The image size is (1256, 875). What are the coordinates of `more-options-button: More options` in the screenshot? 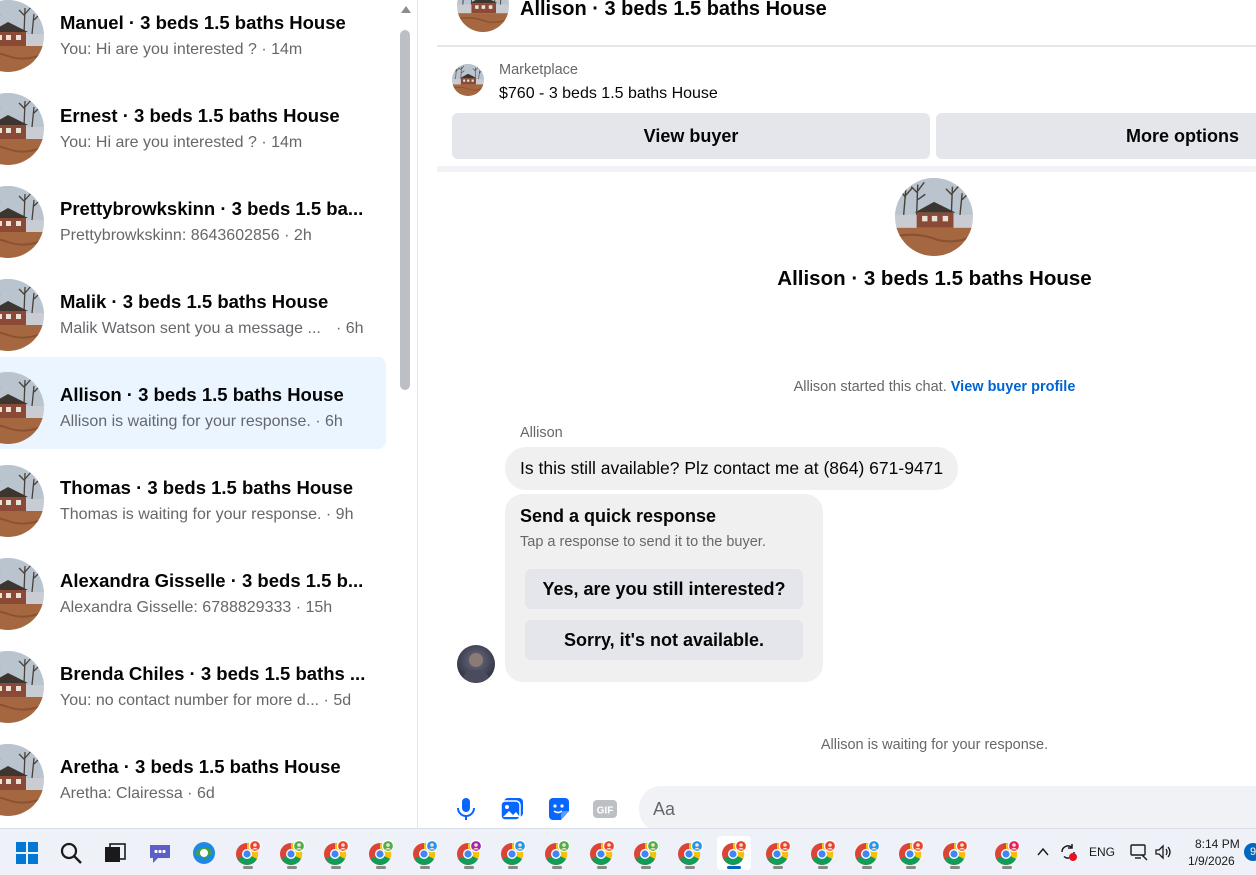 It's located at (1096, 136).